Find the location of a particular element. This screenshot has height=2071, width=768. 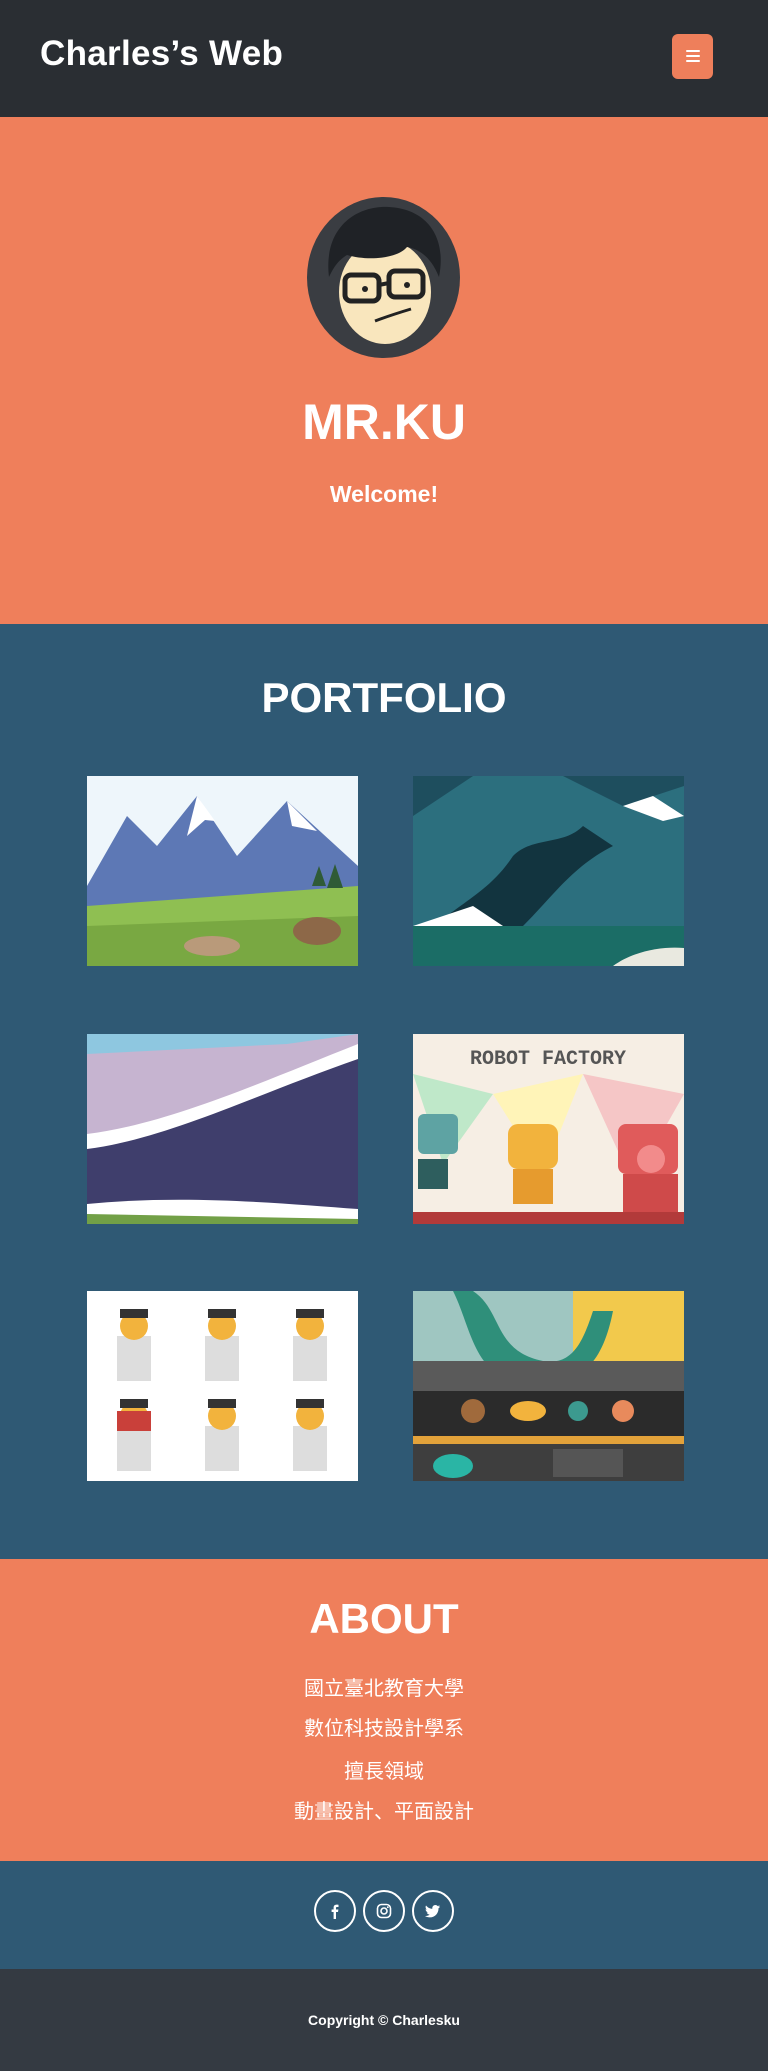

cup-characters-illustration is located at coordinates (222, 1386).